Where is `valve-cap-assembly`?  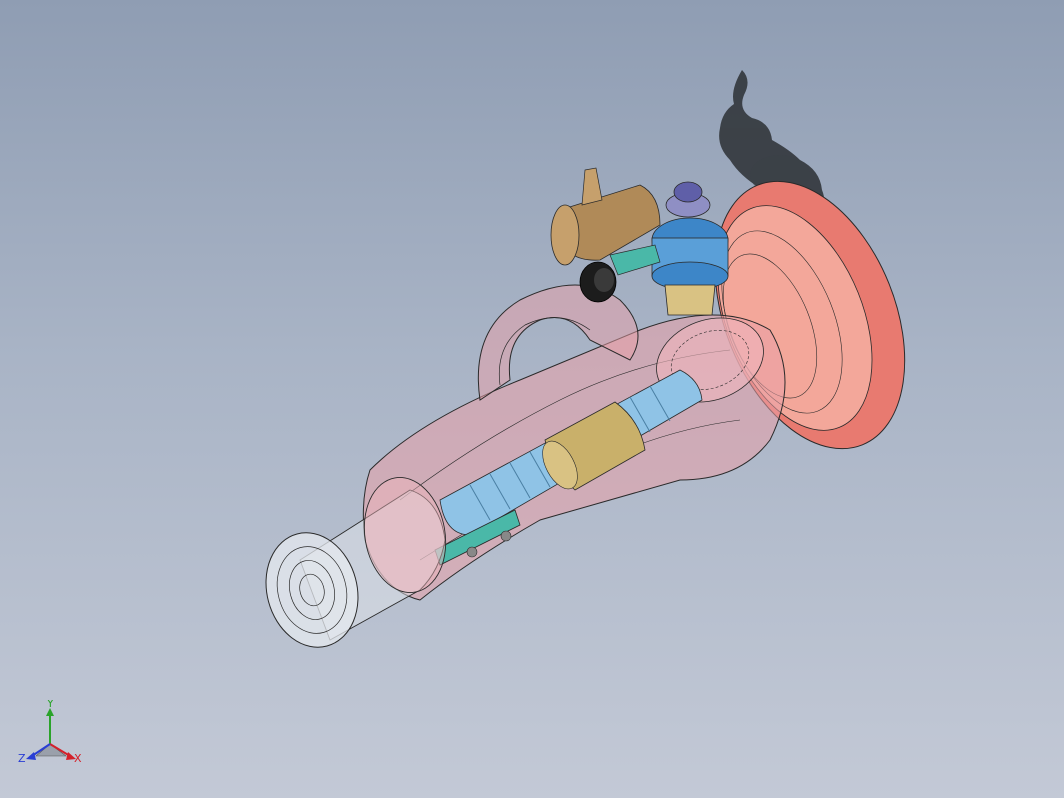 valve-cap-assembly is located at coordinates (690, 248).